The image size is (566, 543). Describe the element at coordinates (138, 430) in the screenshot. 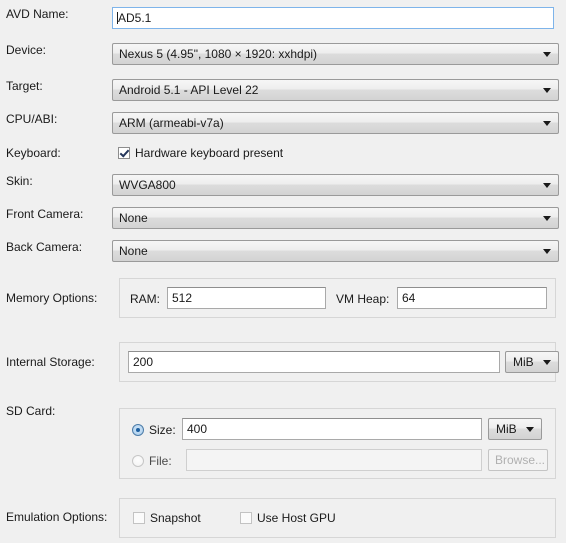

I see `radio-selected-icon` at that location.